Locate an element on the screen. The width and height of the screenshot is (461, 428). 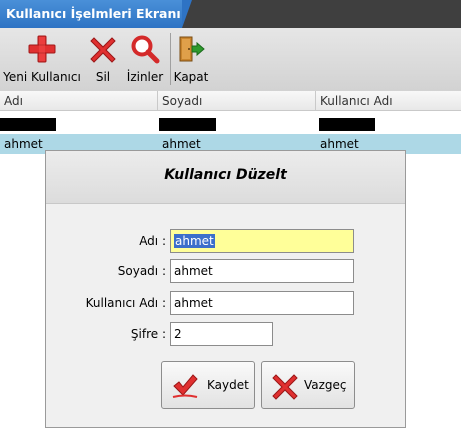
toolbar-separator is located at coordinates (170, 59).